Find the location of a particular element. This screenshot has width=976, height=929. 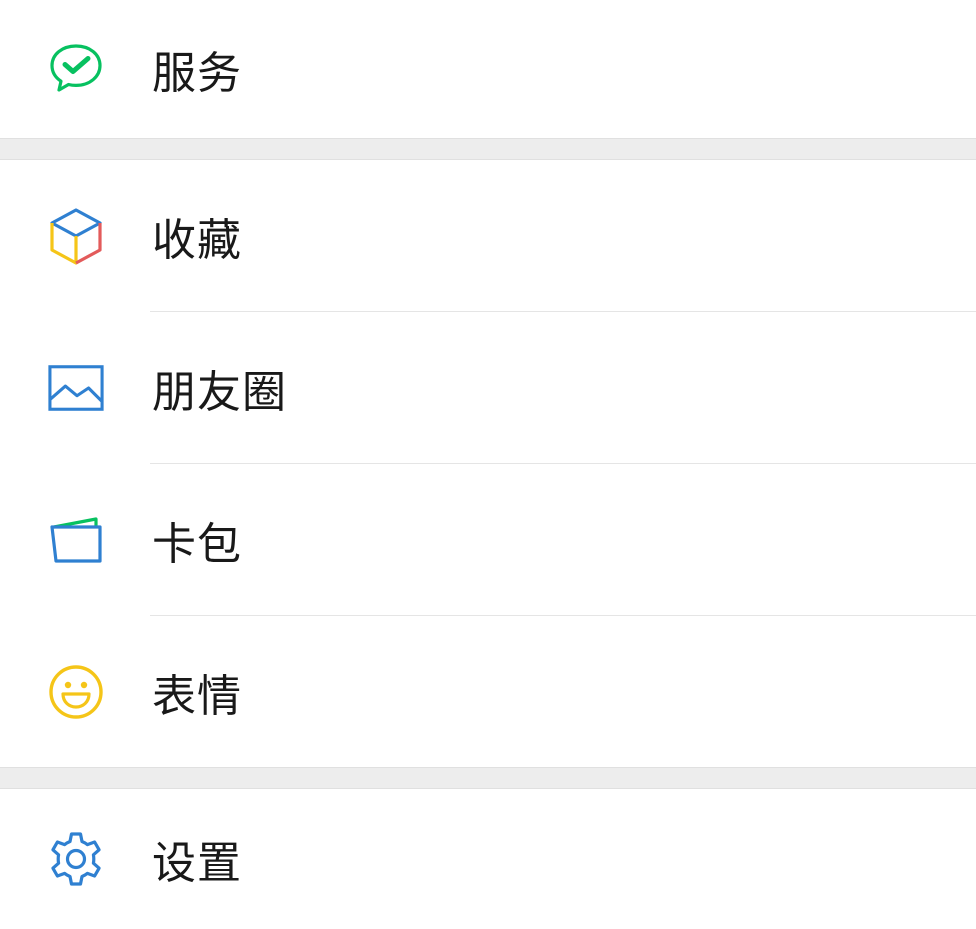

menu-item-moments-label: 朋友圈 is located at coordinates (219, 392).